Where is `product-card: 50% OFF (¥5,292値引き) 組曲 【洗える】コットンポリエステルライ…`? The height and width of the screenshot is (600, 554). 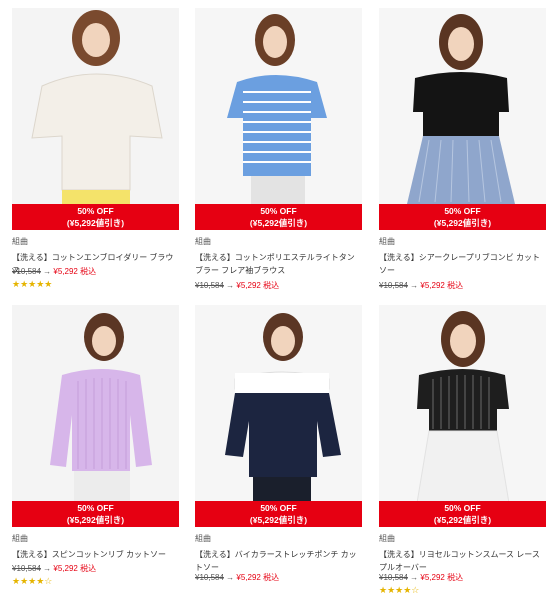 product-card: 50% OFF (¥5,292値引き) 組曲 【洗える】コットンポリエステルライ… is located at coordinates (278, 149).